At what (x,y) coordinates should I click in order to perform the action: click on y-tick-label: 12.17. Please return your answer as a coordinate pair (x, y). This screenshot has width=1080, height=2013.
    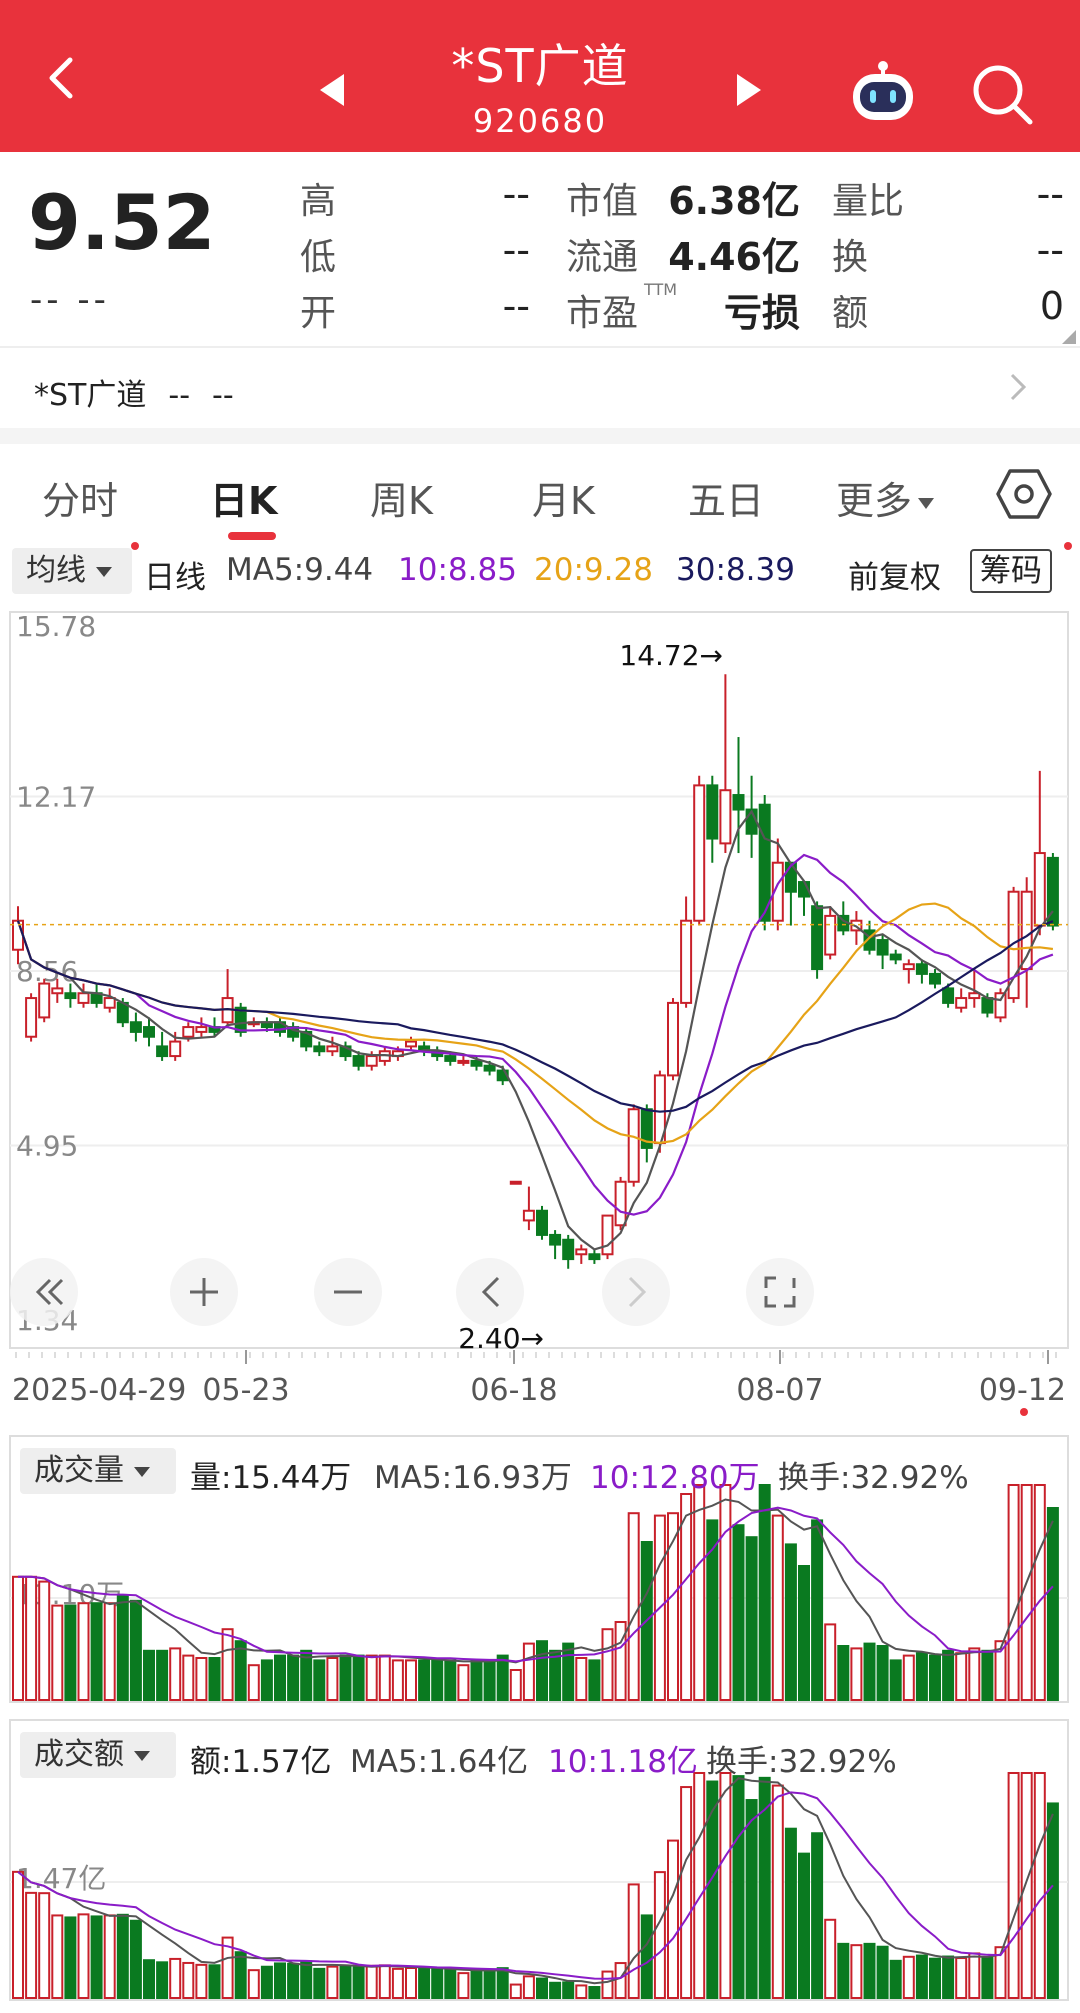
    Looking at the image, I should click on (56, 797).